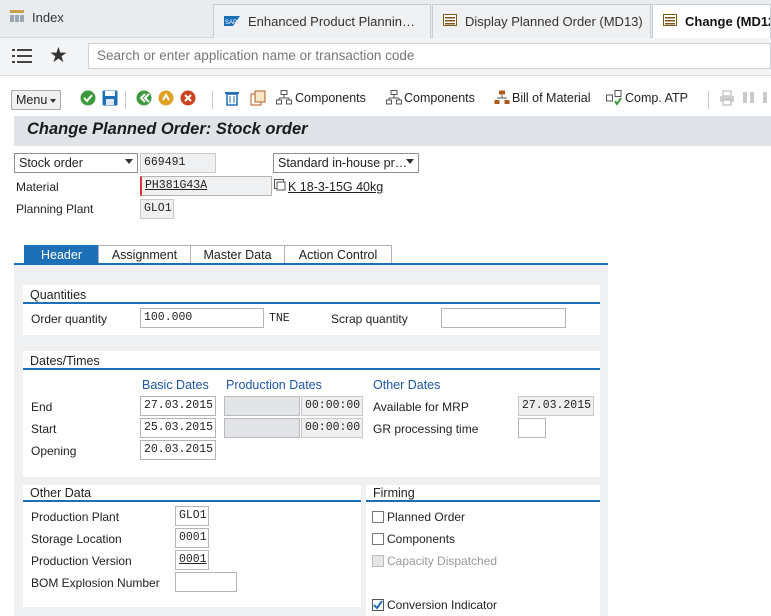 This screenshot has height=616, width=771. What do you see at coordinates (192, 516) in the screenshot?
I see `production-plant-input: GLO1` at bounding box center [192, 516].